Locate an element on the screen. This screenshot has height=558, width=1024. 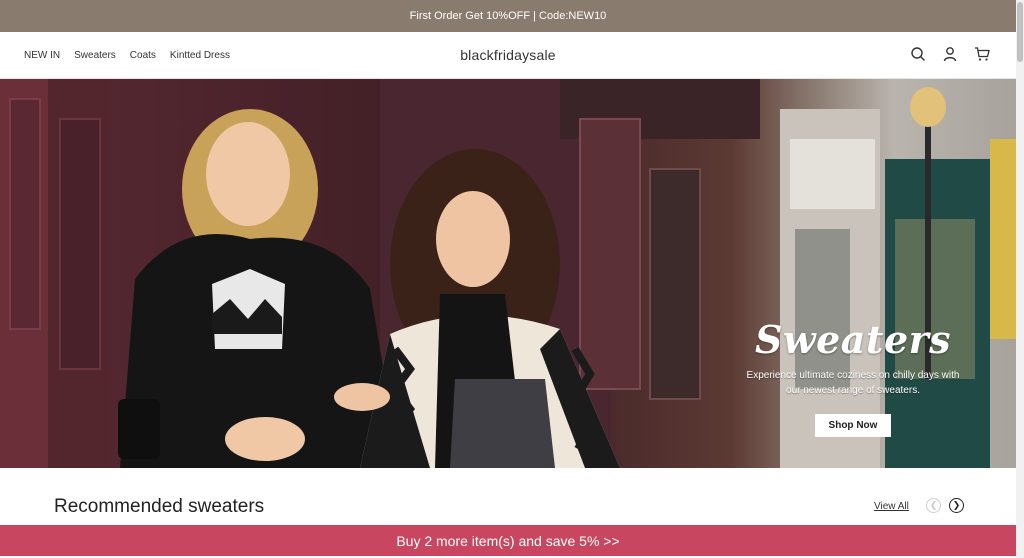
header-icons is located at coordinates (950, 54).